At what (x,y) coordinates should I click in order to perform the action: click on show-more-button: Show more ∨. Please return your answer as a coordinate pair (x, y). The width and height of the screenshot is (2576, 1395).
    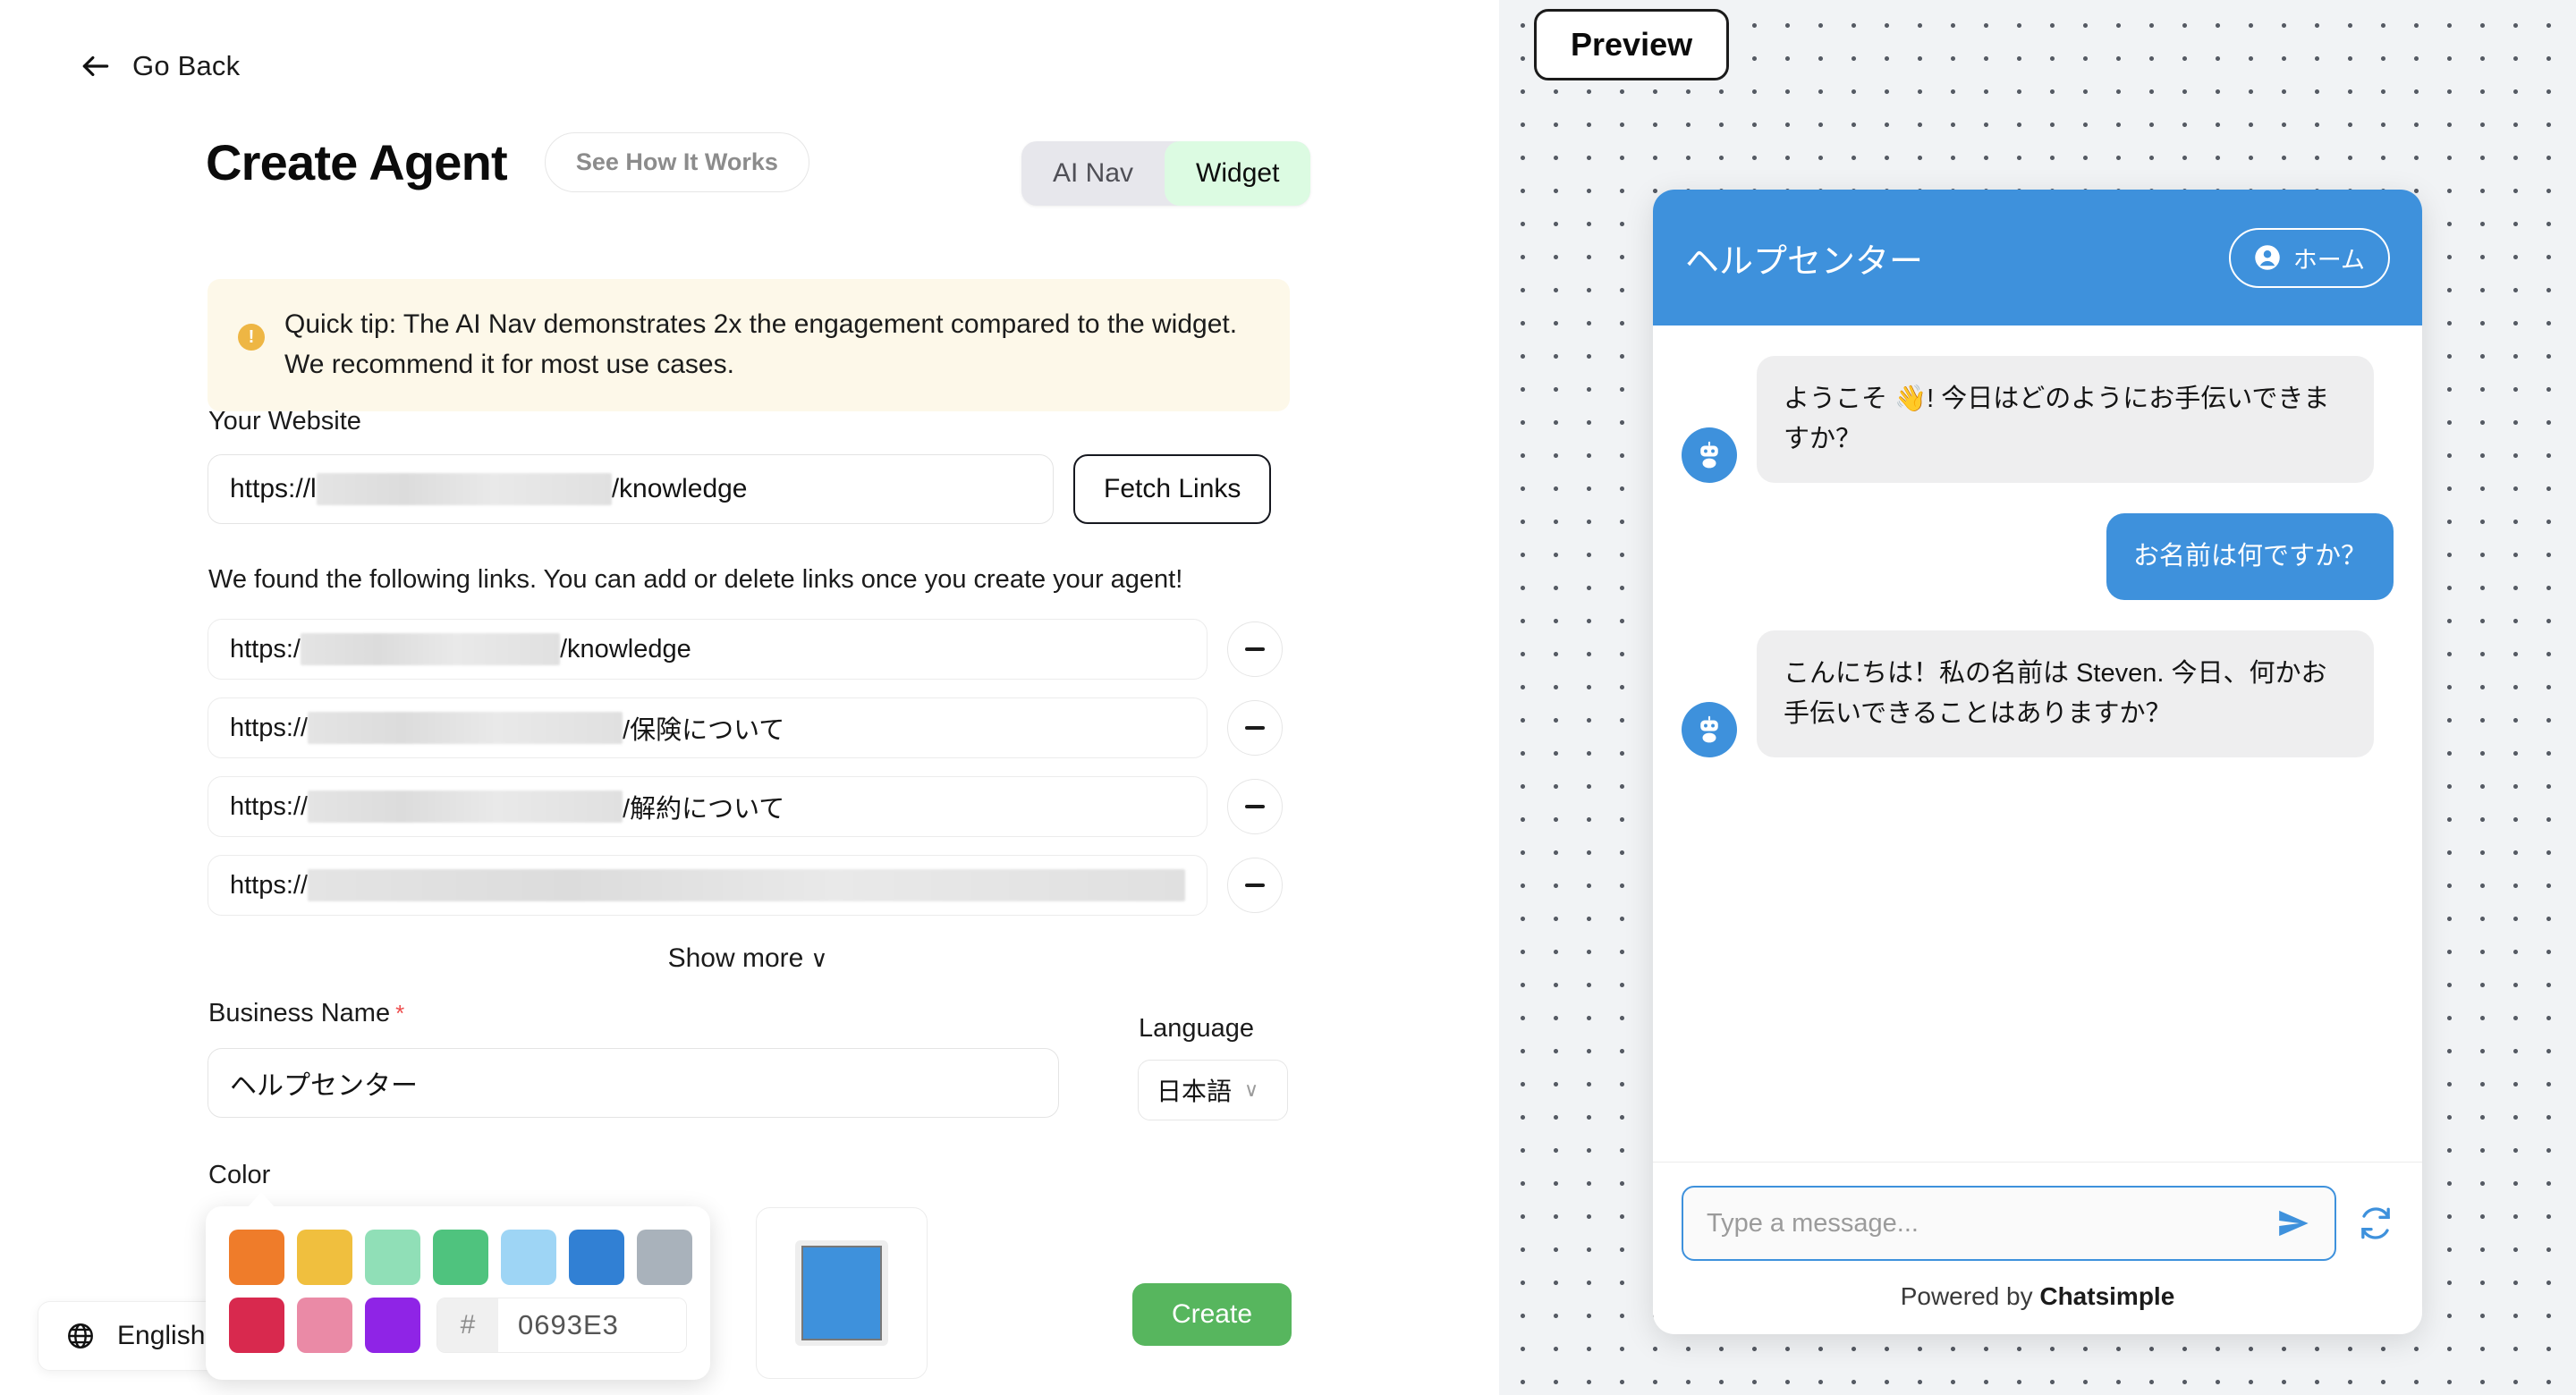
    Looking at the image, I should click on (748, 958).